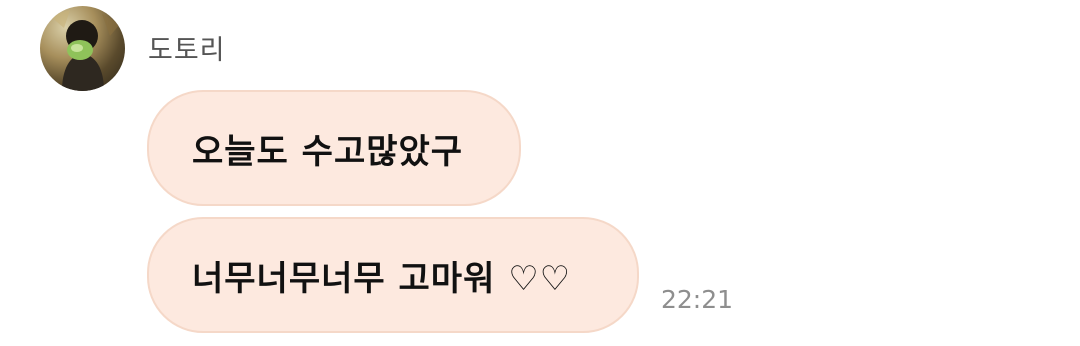  I want to click on sender-name: 도토리, so click(187, 50).